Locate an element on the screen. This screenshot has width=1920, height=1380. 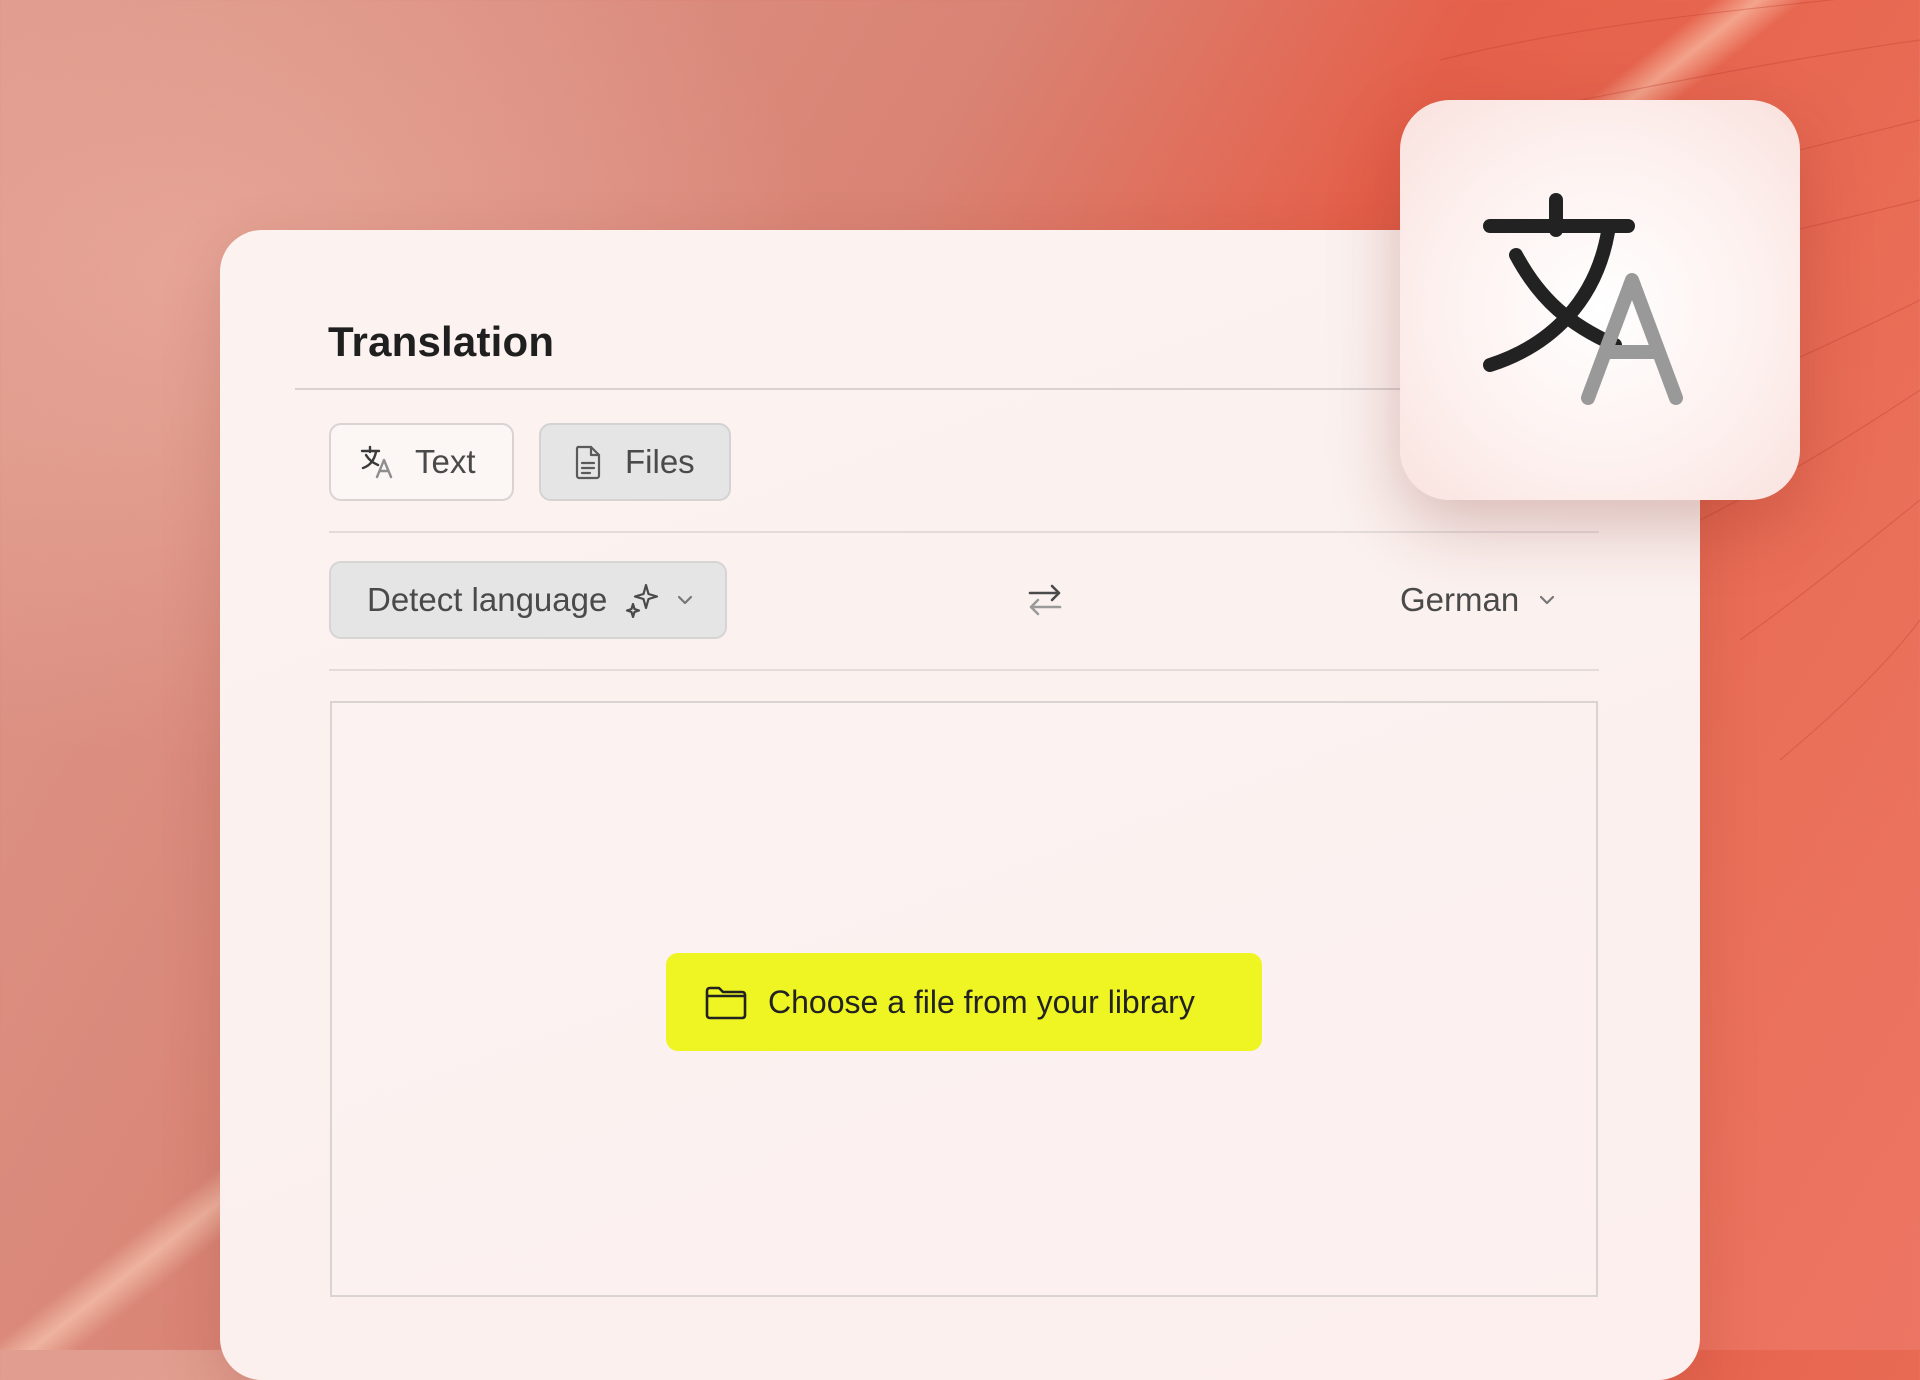
source-language-value: Detect language is located at coordinates (487, 599).